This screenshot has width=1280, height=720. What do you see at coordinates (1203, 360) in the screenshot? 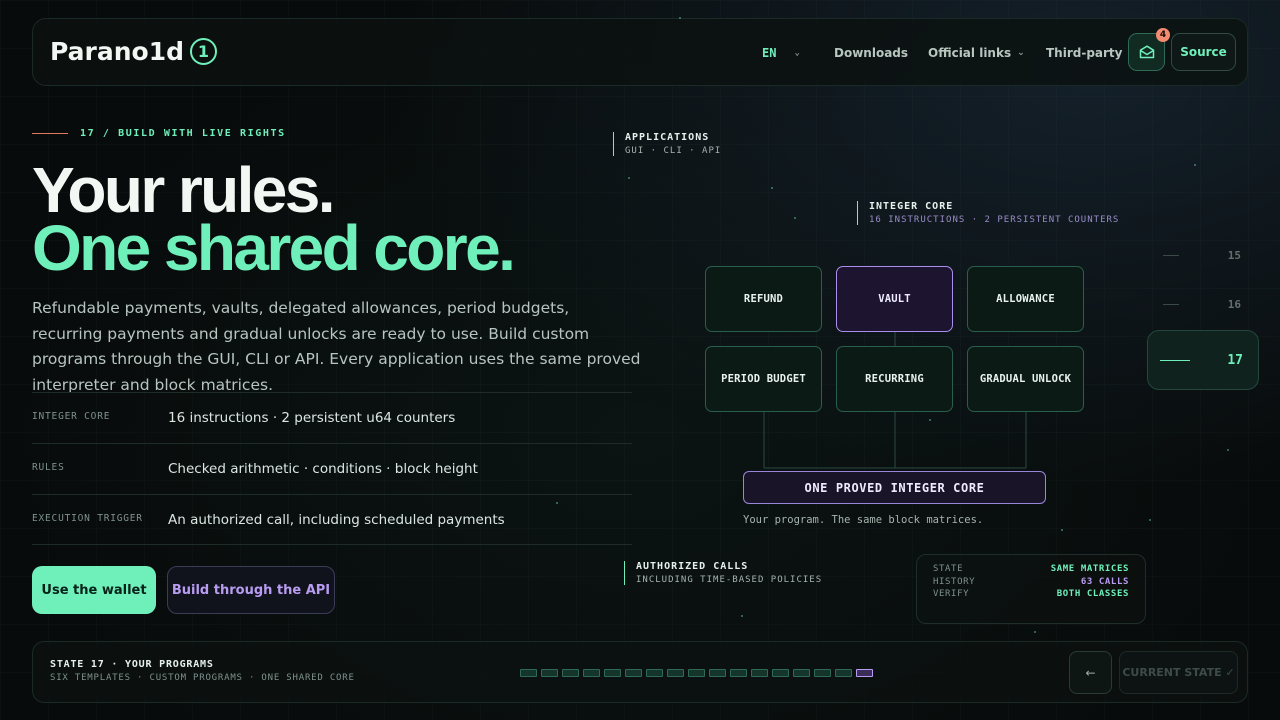
I see `rail-item-active: 17` at bounding box center [1203, 360].